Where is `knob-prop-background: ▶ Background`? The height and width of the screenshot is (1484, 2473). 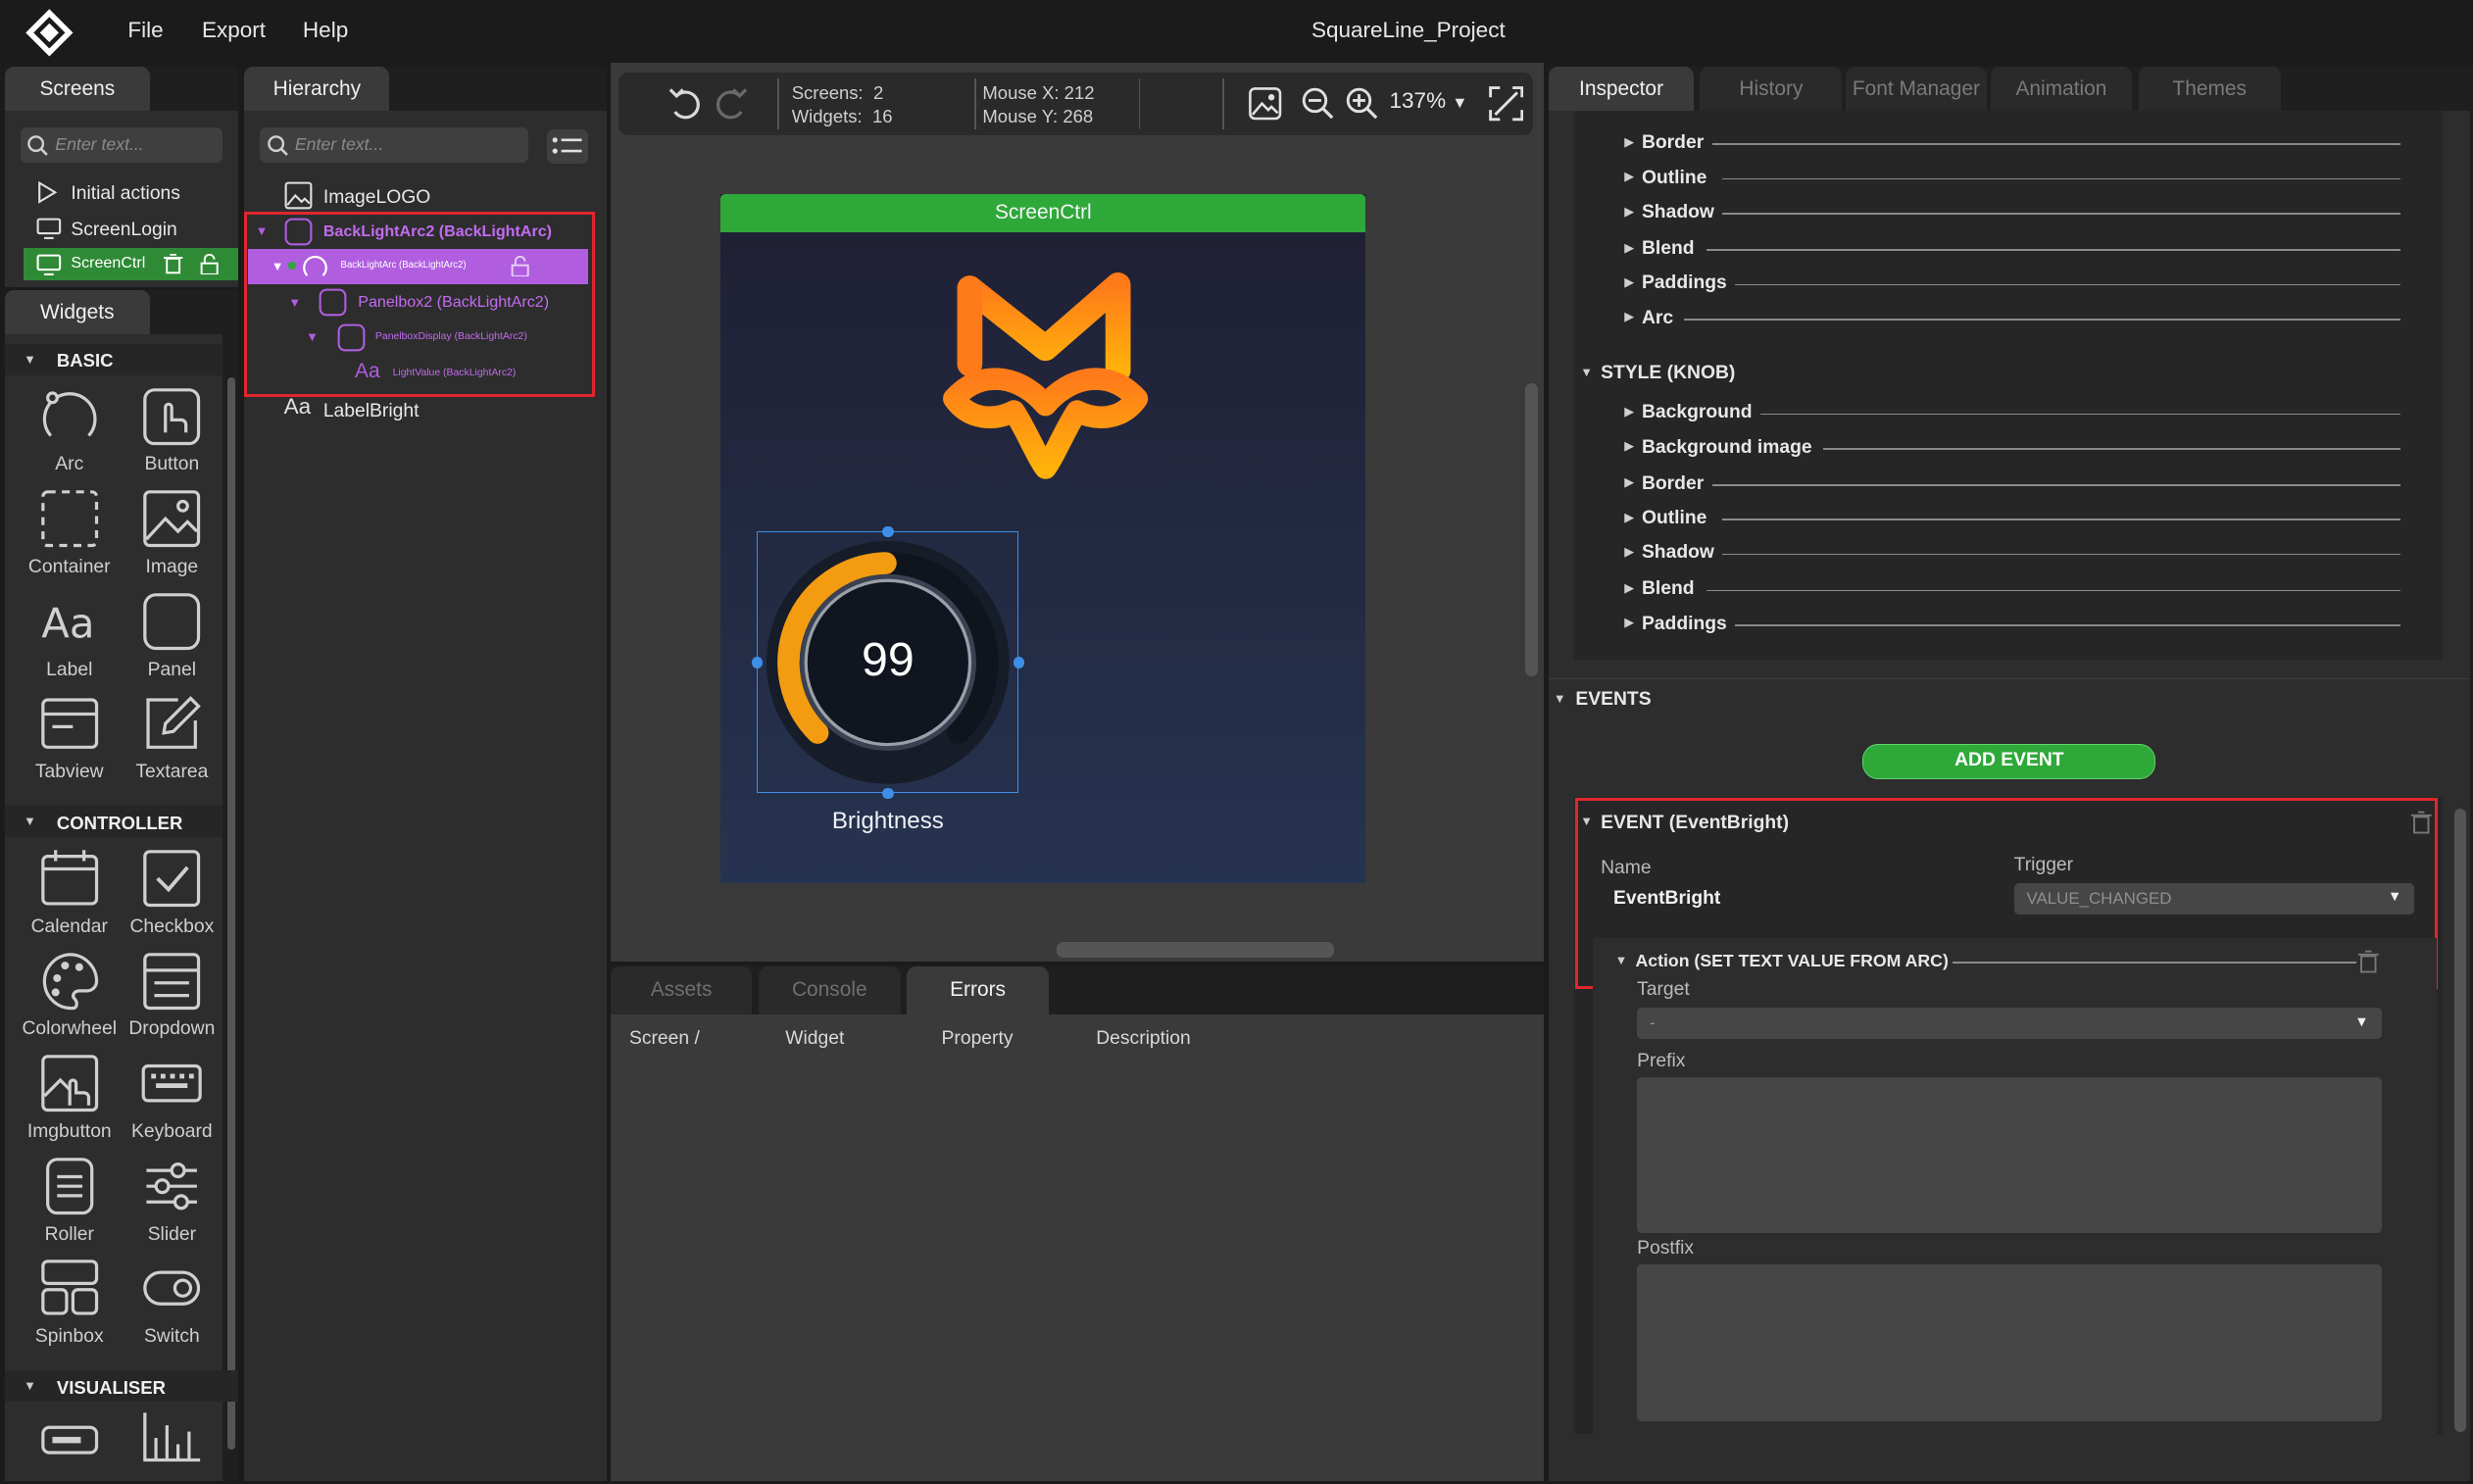 knob-prop-background: ▶ Background is located at coordinates (2010, 416).